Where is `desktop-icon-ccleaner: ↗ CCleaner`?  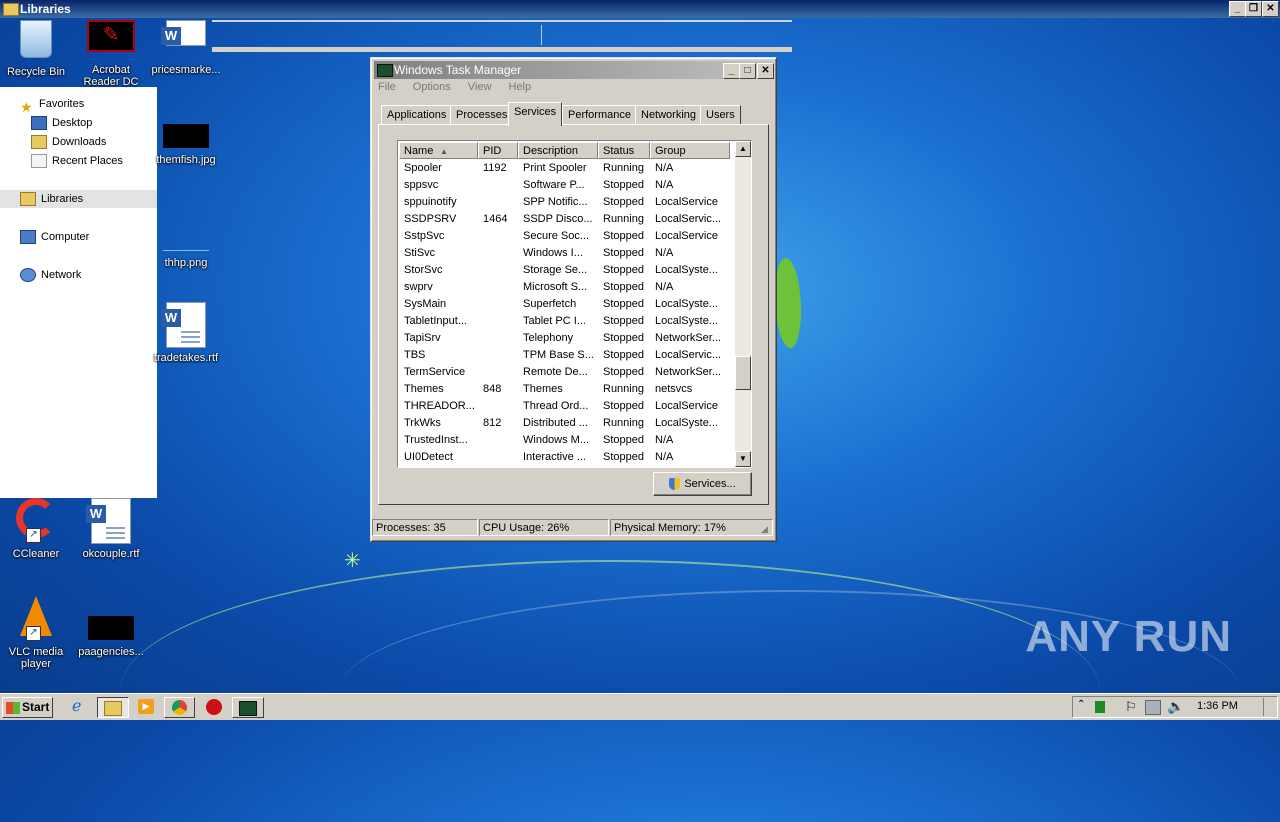 desktop-icon-ccleaner: ↗ CCleaner is located at coordinates (37, 529).